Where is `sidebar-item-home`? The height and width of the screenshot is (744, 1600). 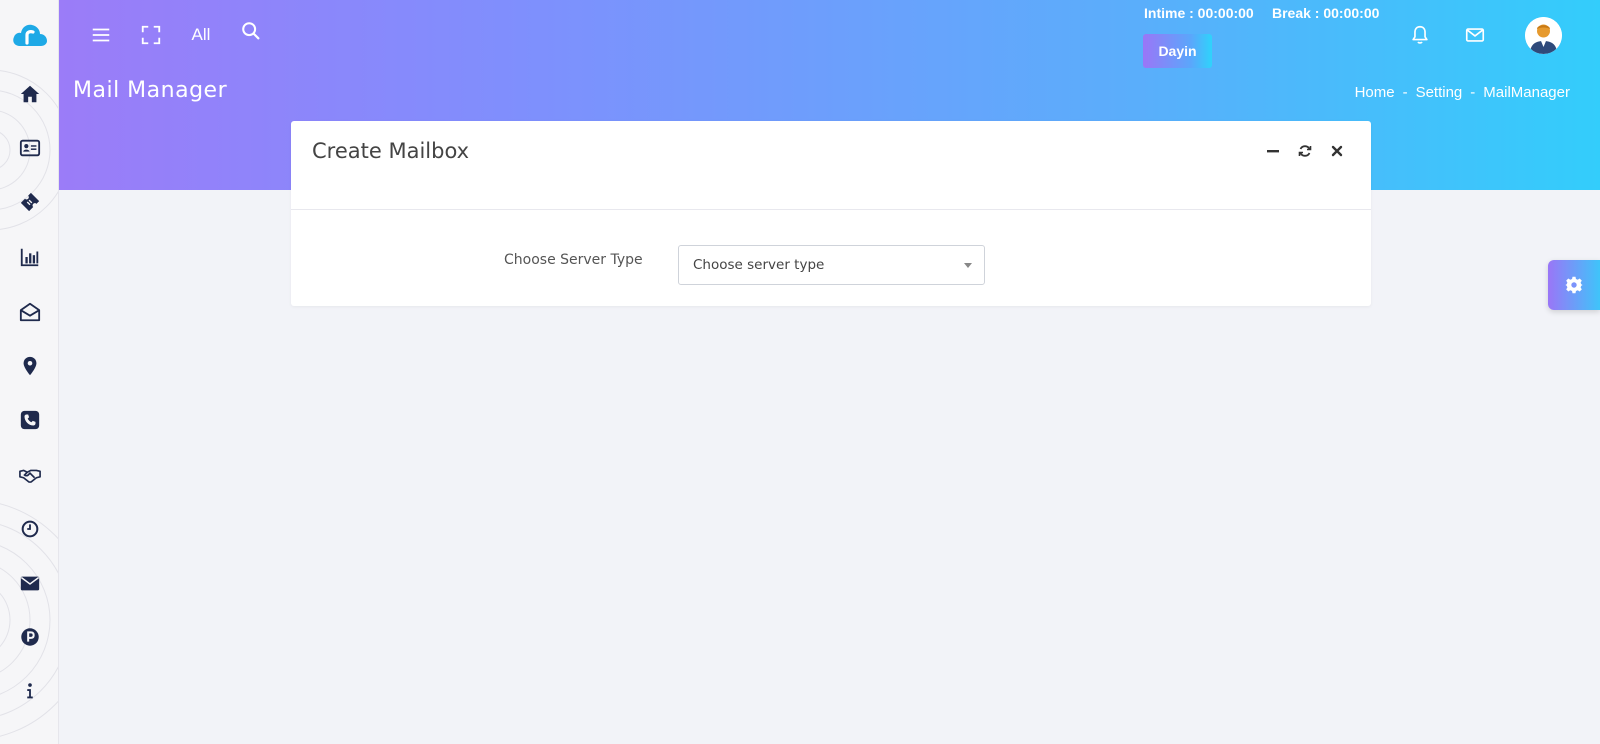 sidebar-item-home is located at coordinates (30, 94).